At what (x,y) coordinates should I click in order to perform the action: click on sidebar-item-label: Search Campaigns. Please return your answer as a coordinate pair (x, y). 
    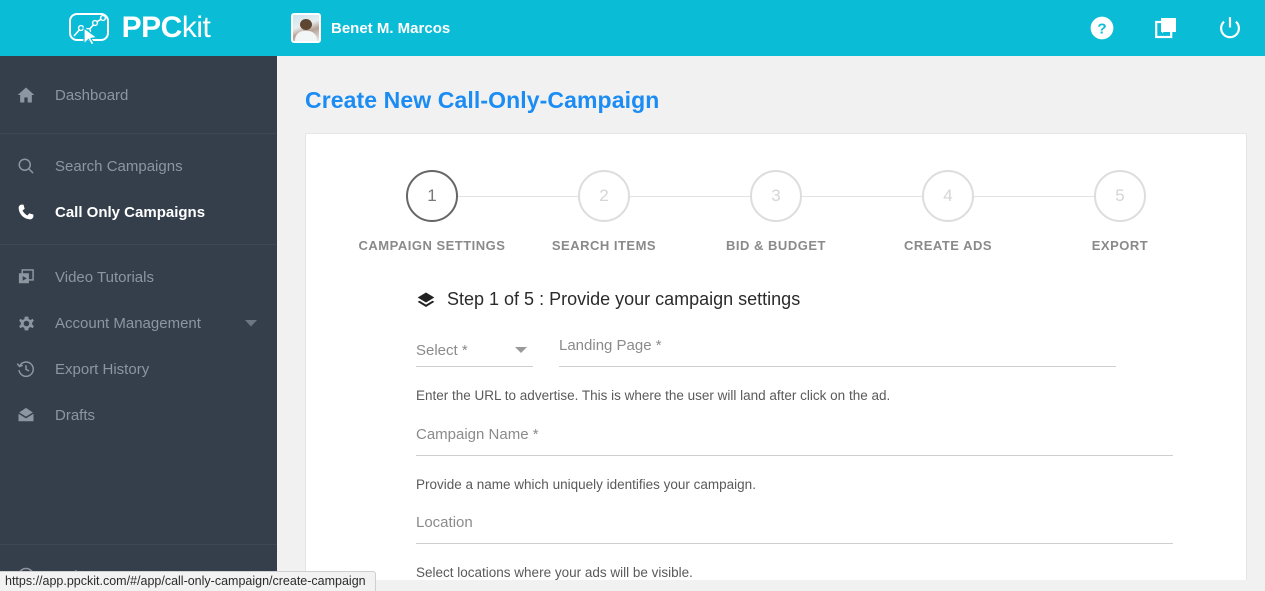
    Looking at the image, I should click on (119, 166).